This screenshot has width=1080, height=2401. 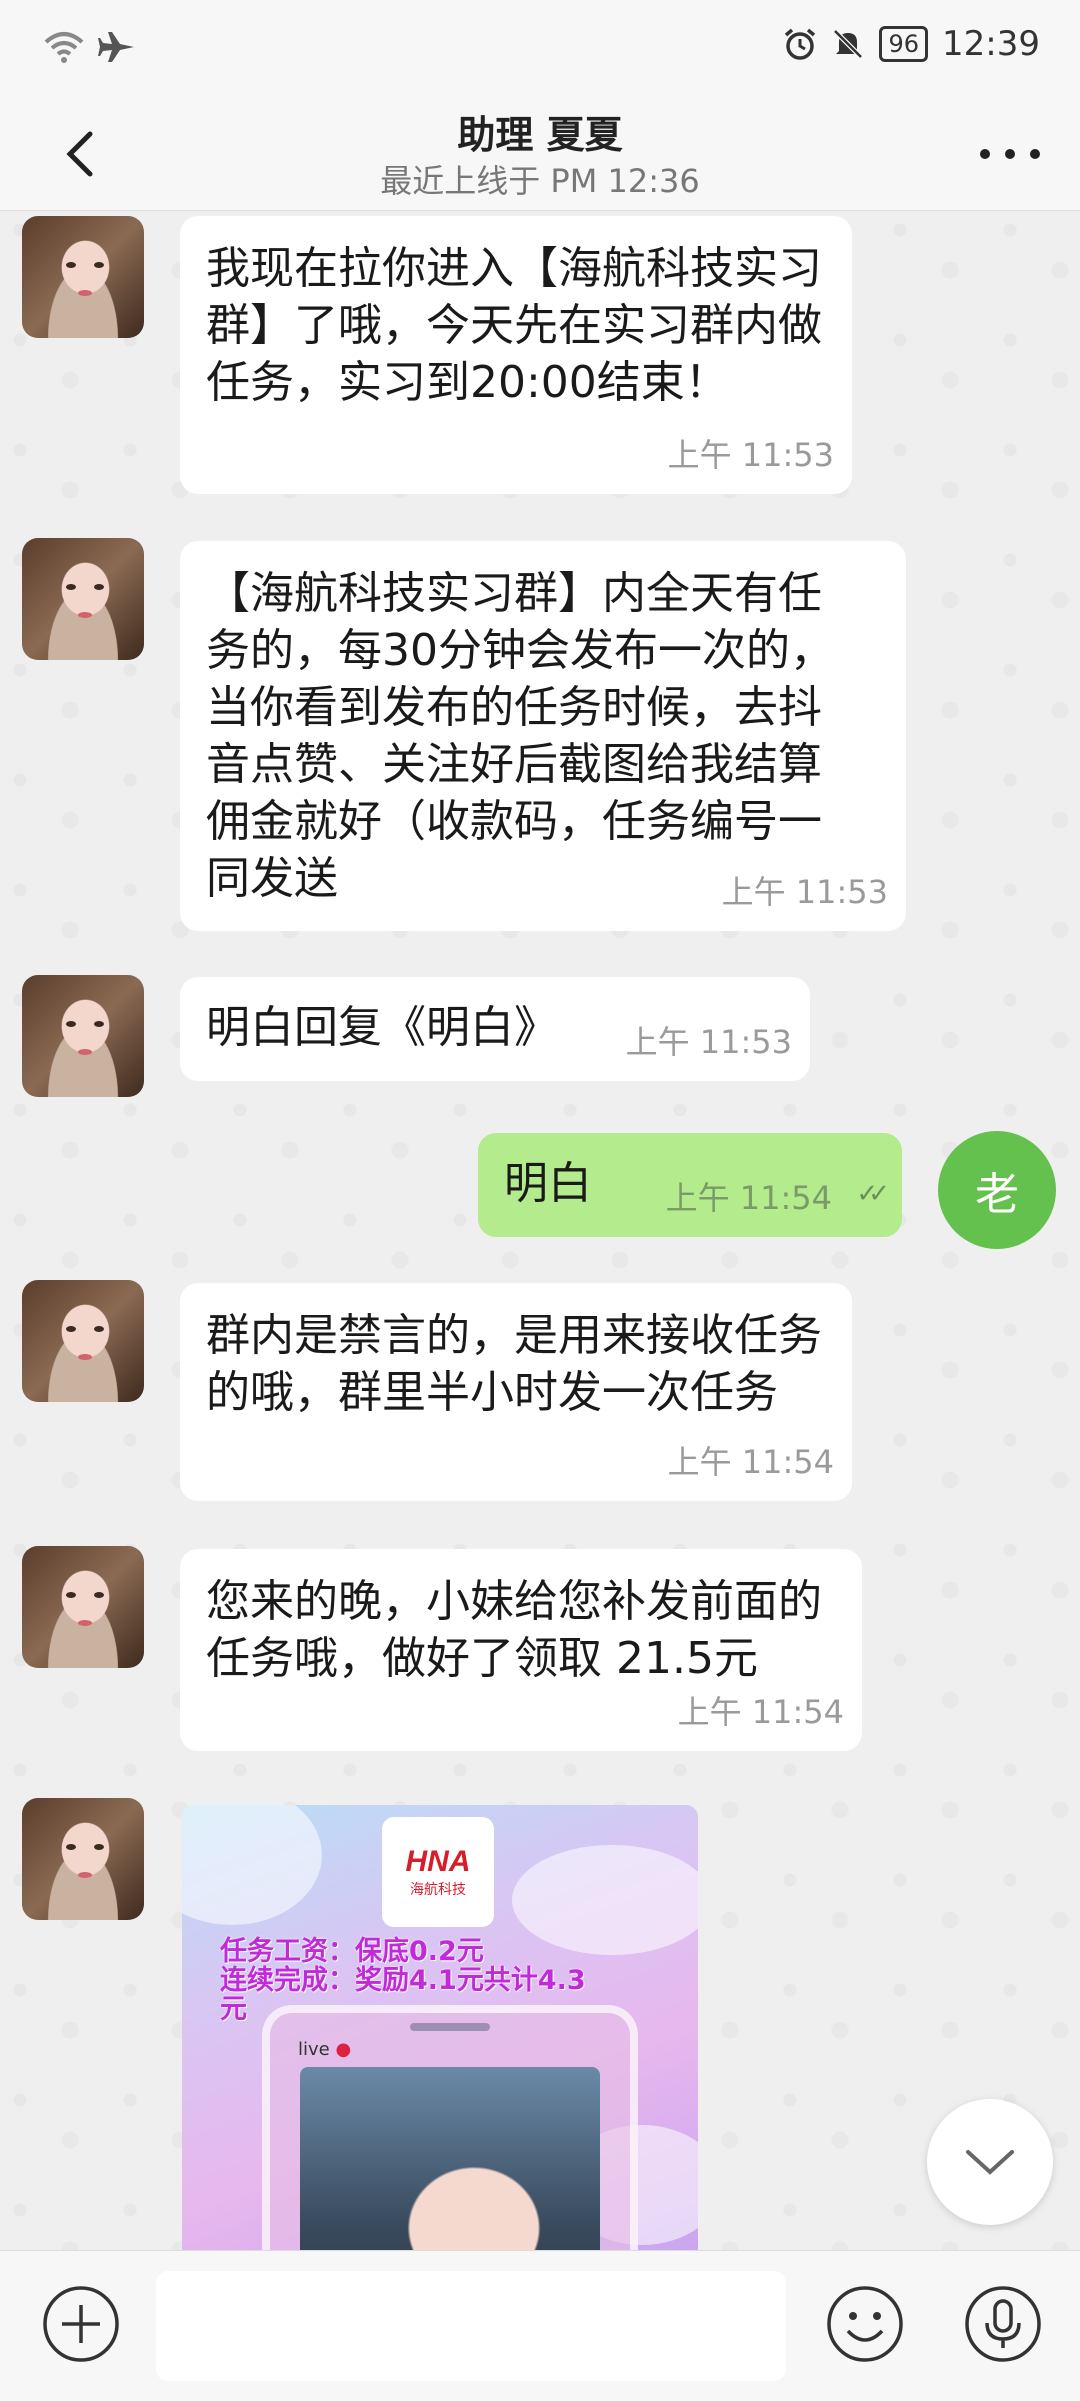 I want to click on emoji-button, so click(x=865, y=2324).